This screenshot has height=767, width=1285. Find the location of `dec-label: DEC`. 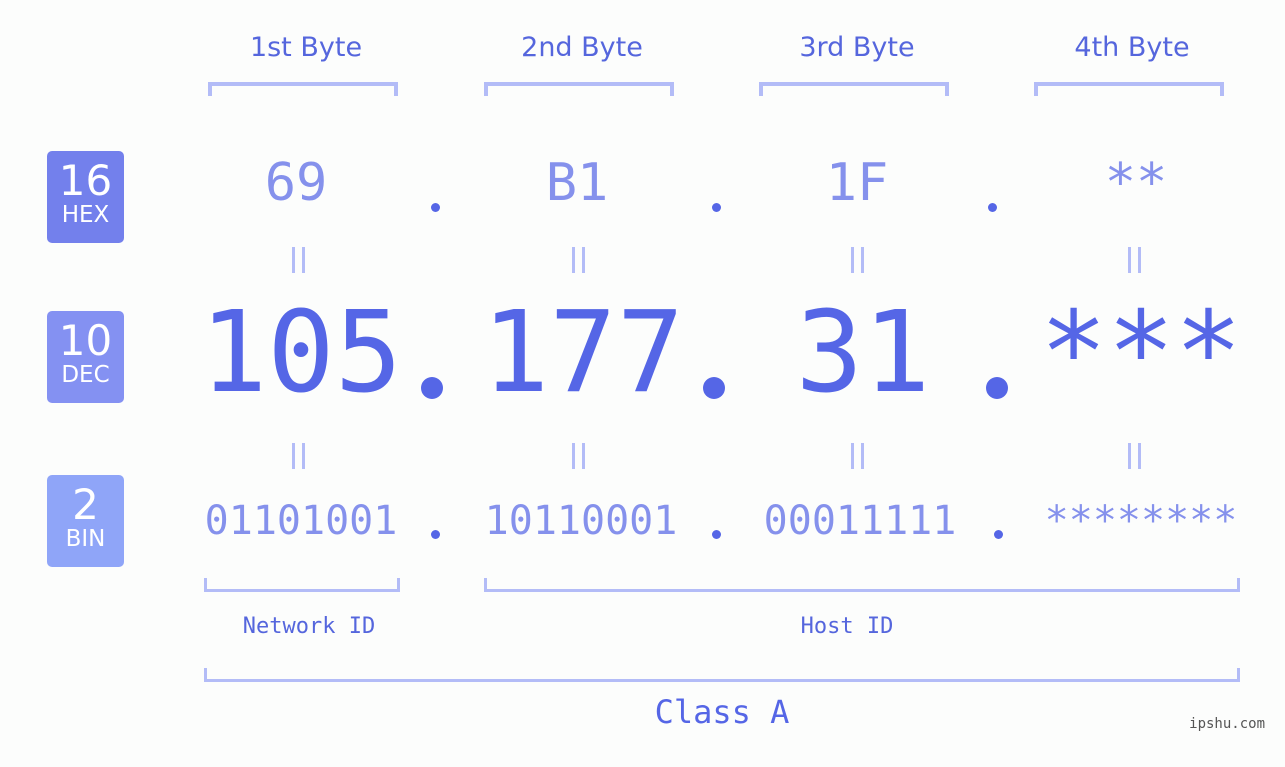

dec-label: DEC is located at coordinates (85, 375).